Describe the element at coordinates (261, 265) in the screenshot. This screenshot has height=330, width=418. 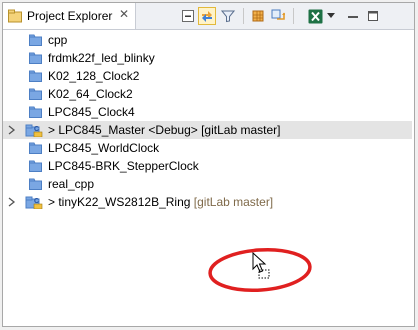
I see `mouse-pointer-icon` at that location.